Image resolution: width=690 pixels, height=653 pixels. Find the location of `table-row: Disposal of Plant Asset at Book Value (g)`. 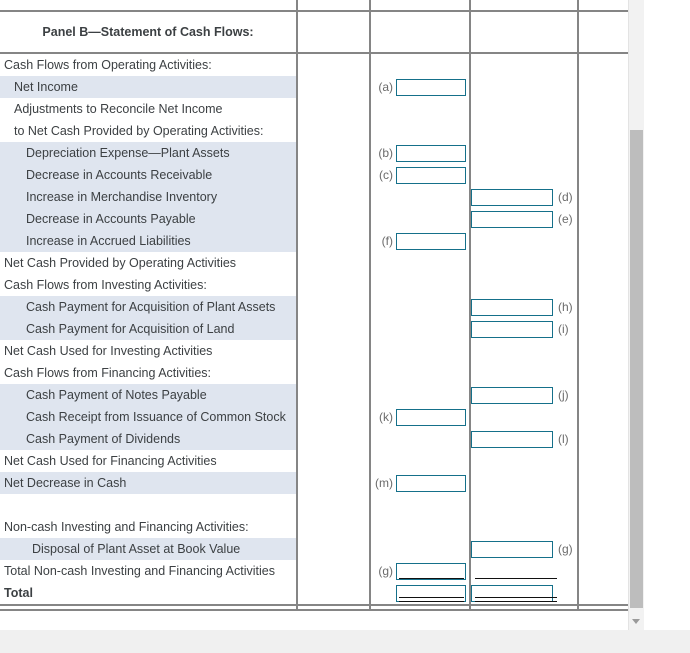

table-row: Disposal of Plant Asset at Book Value (g) is located at coordinates (329, 549).